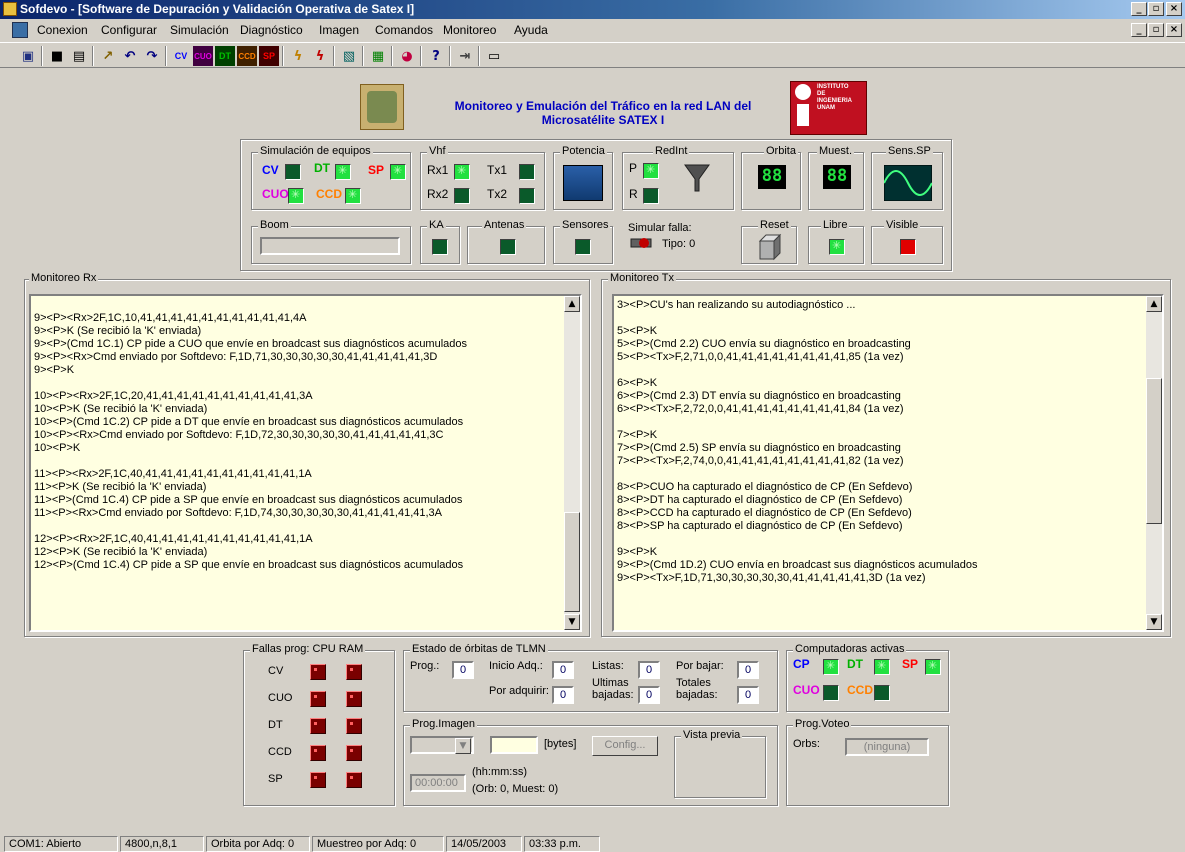 The height and width of the screenshot is (852, 1185). What do you see at coordinates (203, 56) in the screenshot?
I see `cuo-icon: CUO` at bounding box center [203, 56].